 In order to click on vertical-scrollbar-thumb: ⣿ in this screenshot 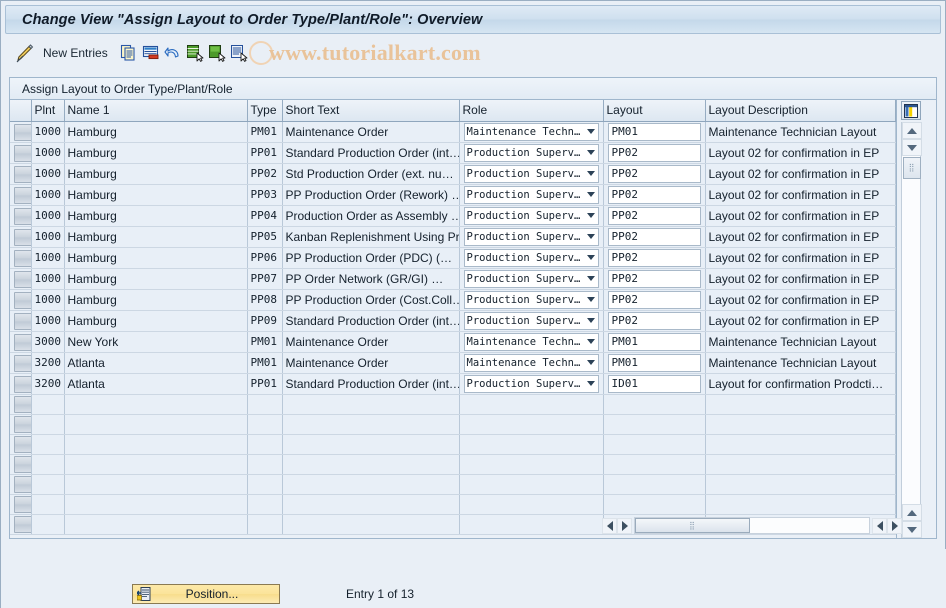, I will do `click(912, 168)`.